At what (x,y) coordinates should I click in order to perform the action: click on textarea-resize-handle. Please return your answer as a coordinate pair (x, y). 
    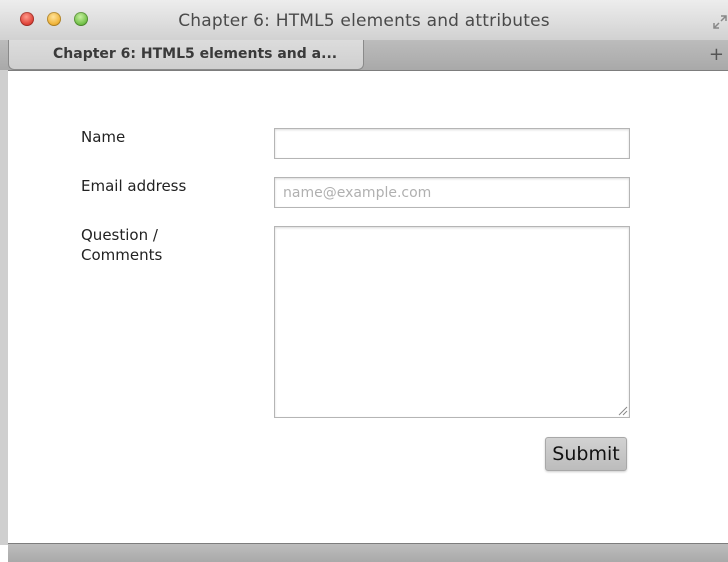
    Looking at the image, I should click on (622, 410).